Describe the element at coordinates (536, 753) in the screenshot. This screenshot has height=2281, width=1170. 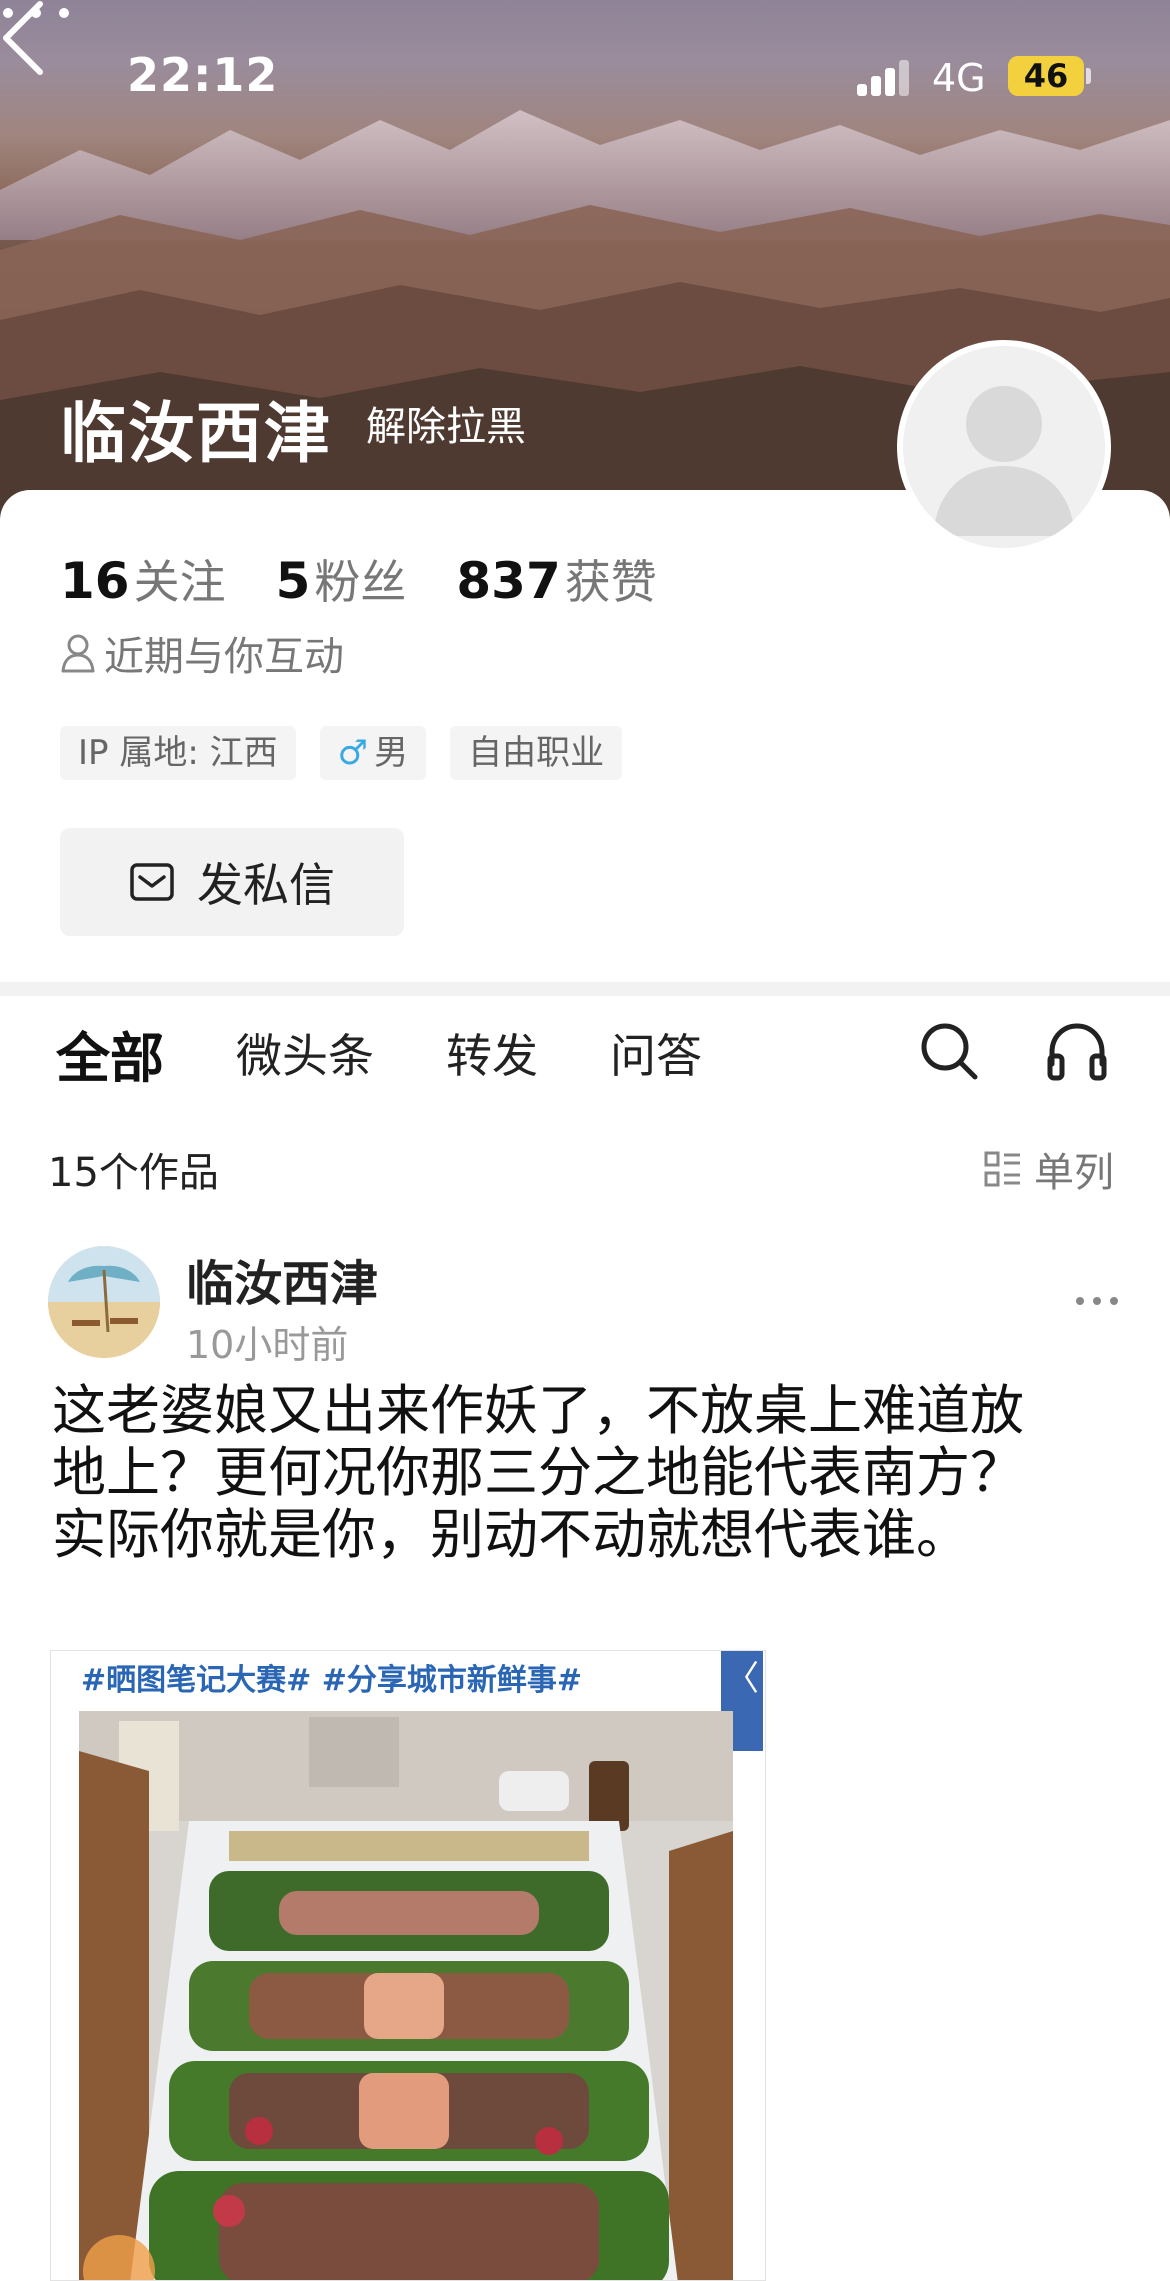
I see `occupation-tag: 自由职业` at that location.